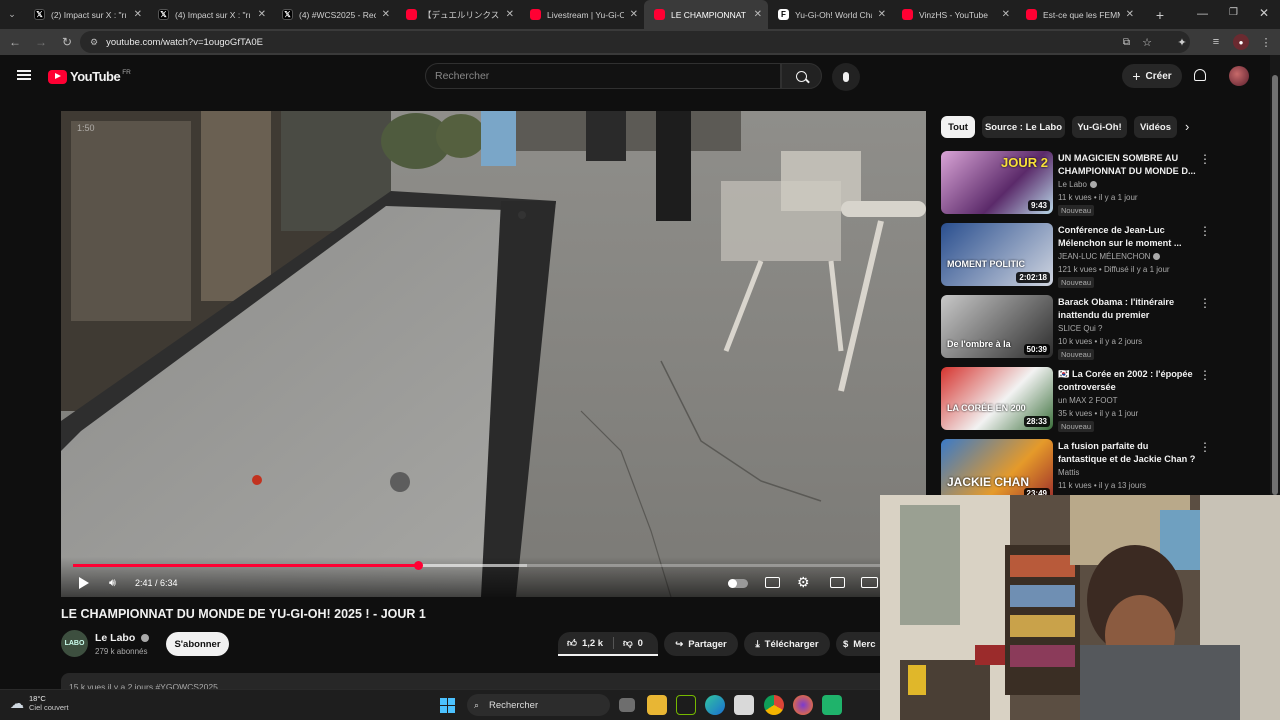 This screenshot has width=1280, height=720. I want to click on app-icon, so click(832, 705).